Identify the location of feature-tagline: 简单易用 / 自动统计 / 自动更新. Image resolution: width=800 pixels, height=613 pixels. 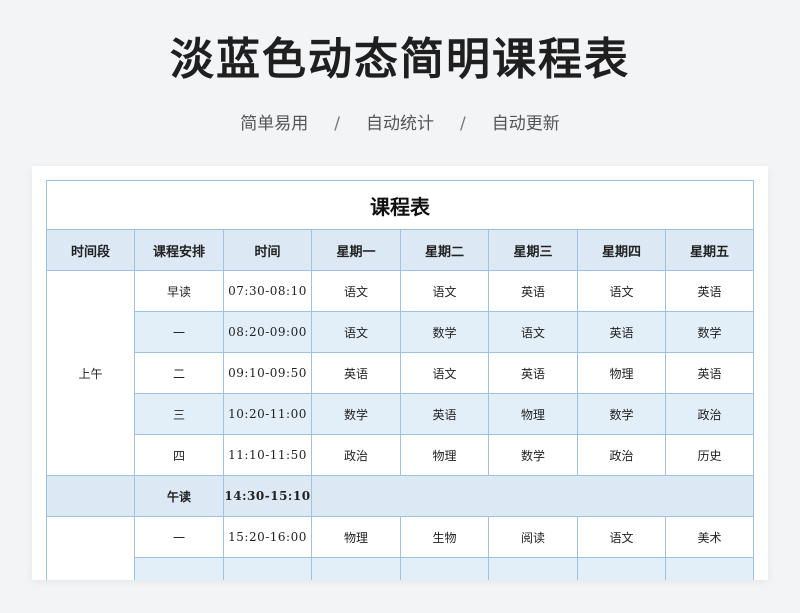
(400, 124).